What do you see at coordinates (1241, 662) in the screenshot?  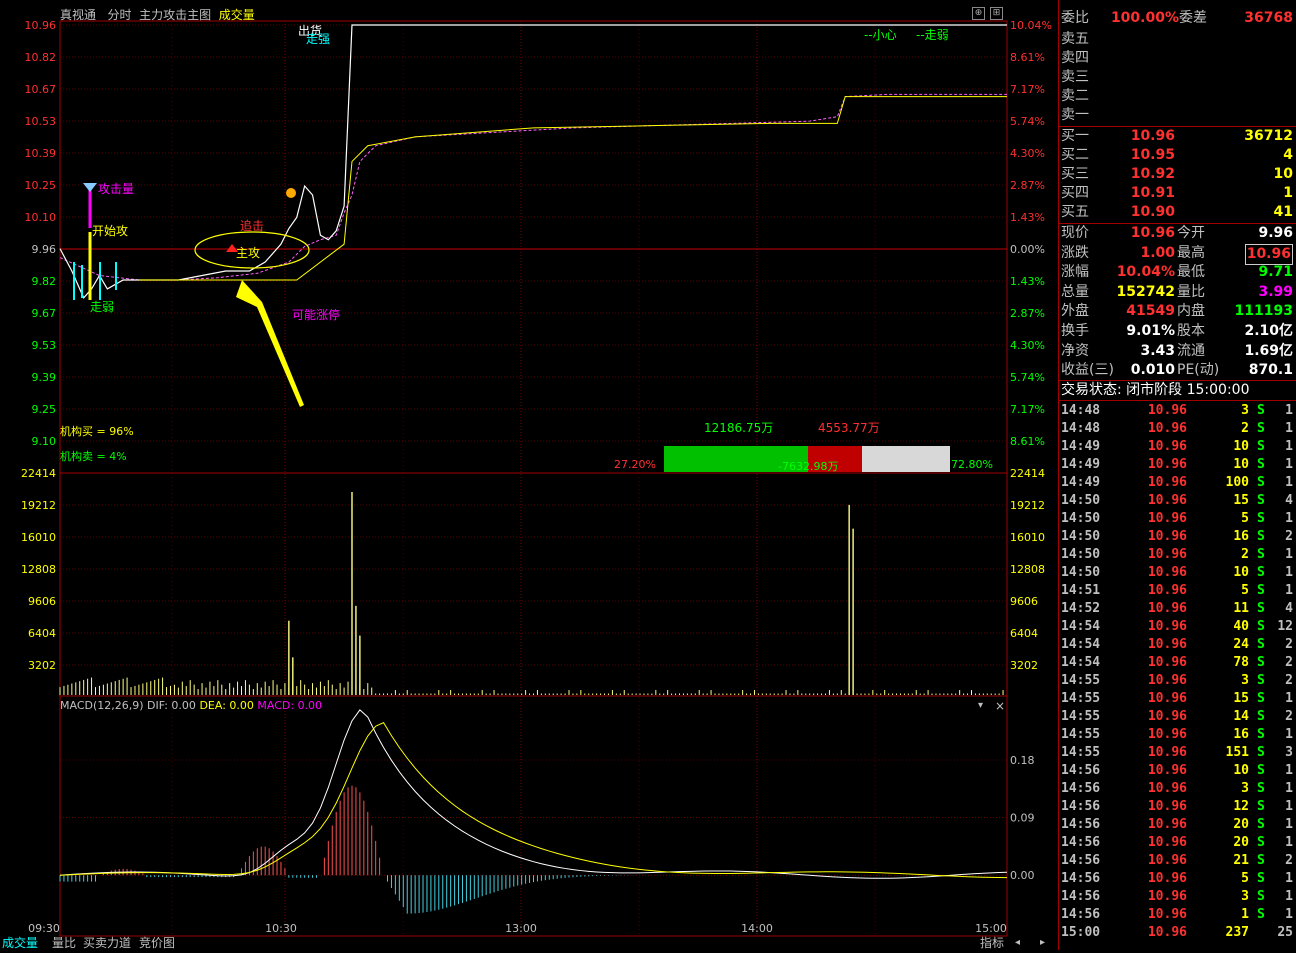 I see `tick-volume: 78` at bounding box center [1241, 662].